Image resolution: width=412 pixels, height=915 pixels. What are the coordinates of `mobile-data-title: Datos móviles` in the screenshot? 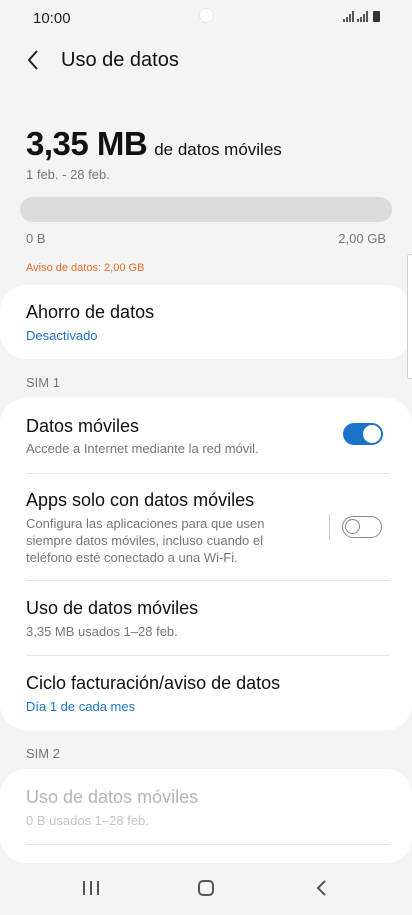 It's located at (83, 426).